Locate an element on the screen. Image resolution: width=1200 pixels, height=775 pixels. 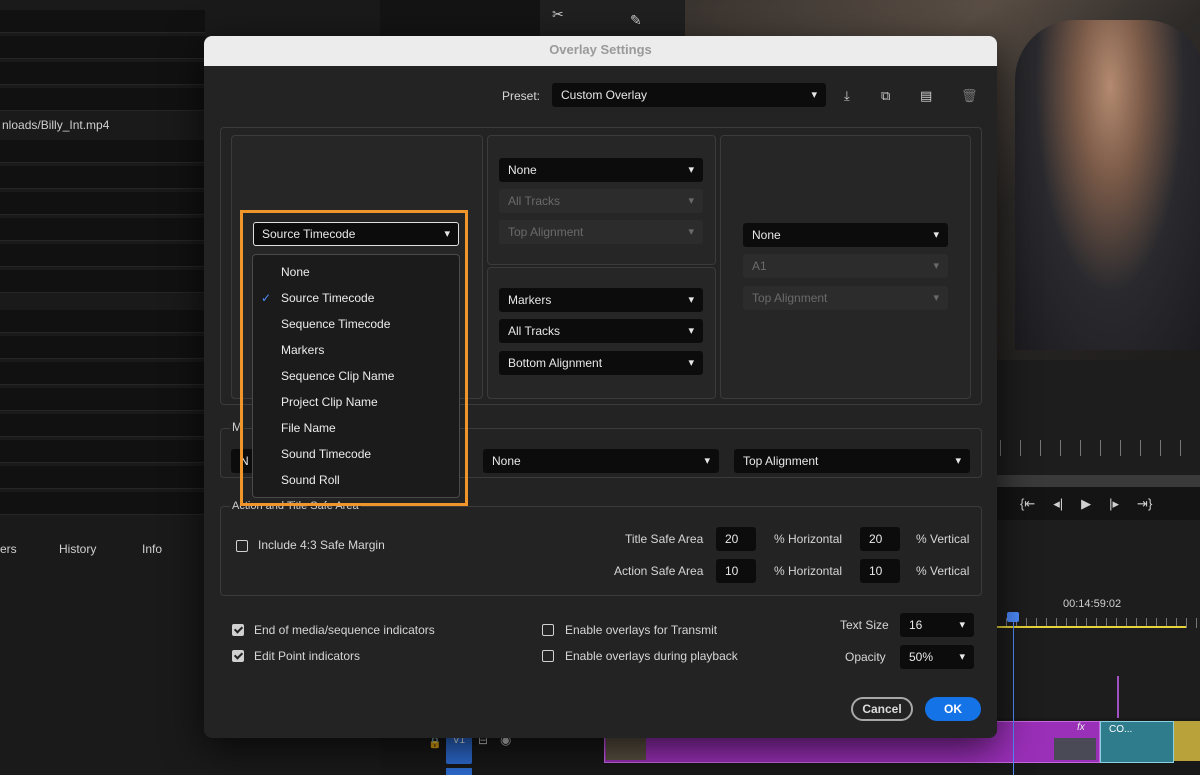
edit-point-label: Edit Point indicators is located at coordinates (307, 656).